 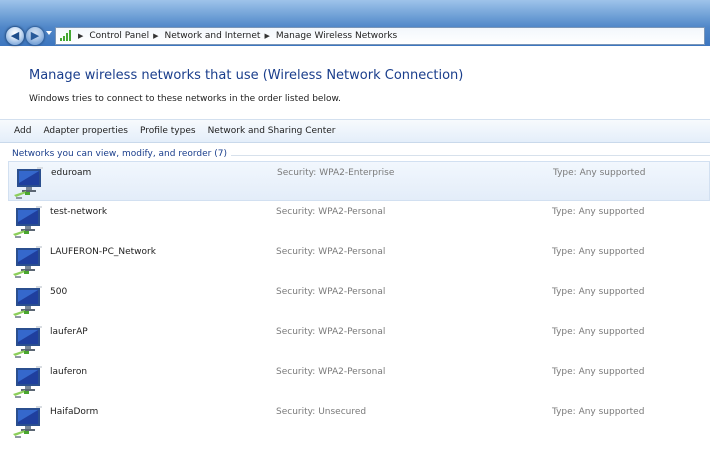 I want to click on network-sharing-center-button: Network and Sharing Center, so click(x=272, y=131).